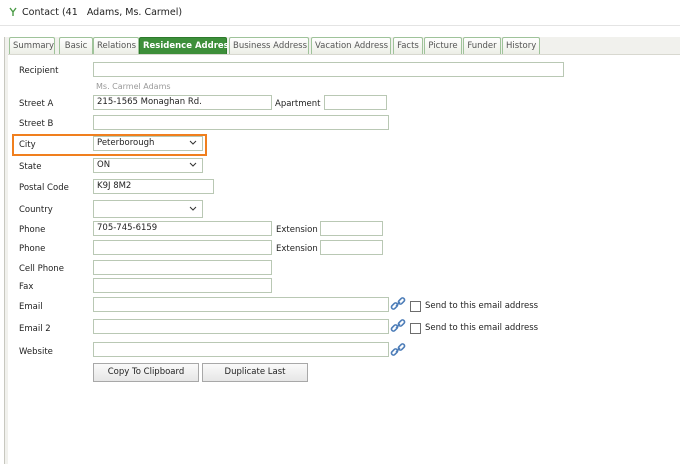 This screenshot has width=680, height=464. What do you see at coordinates (255, 372) in the screenshot?
I see `duplicate-last-button: Duplicate Last` at bounding box center [255, 372].